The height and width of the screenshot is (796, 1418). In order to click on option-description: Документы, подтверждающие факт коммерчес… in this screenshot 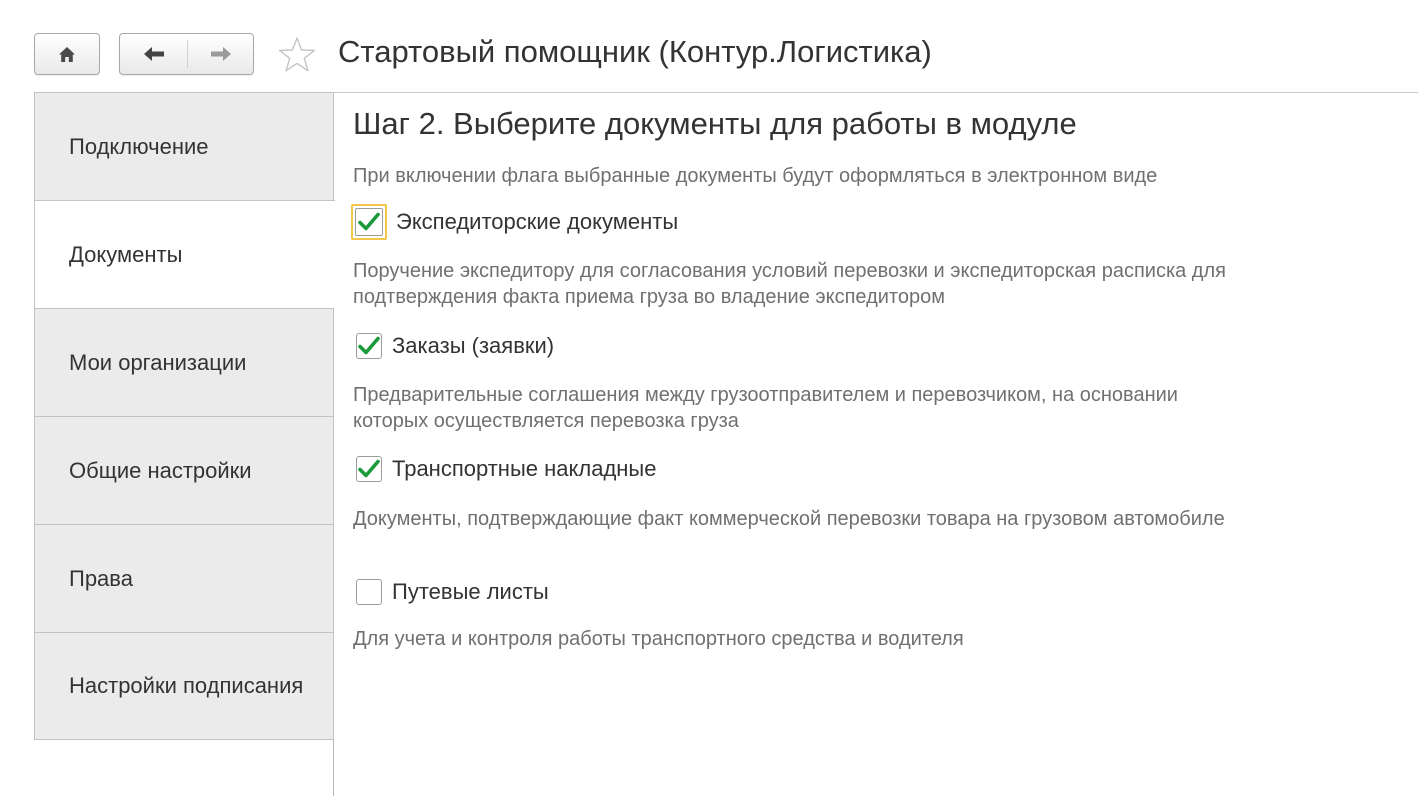, I will do `click(789, 519)`.